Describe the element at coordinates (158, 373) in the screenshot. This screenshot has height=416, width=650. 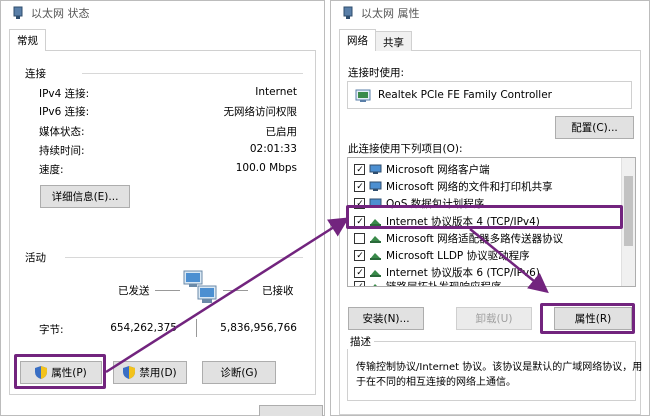
I see `disable-label: 禁用(D)` at that location.